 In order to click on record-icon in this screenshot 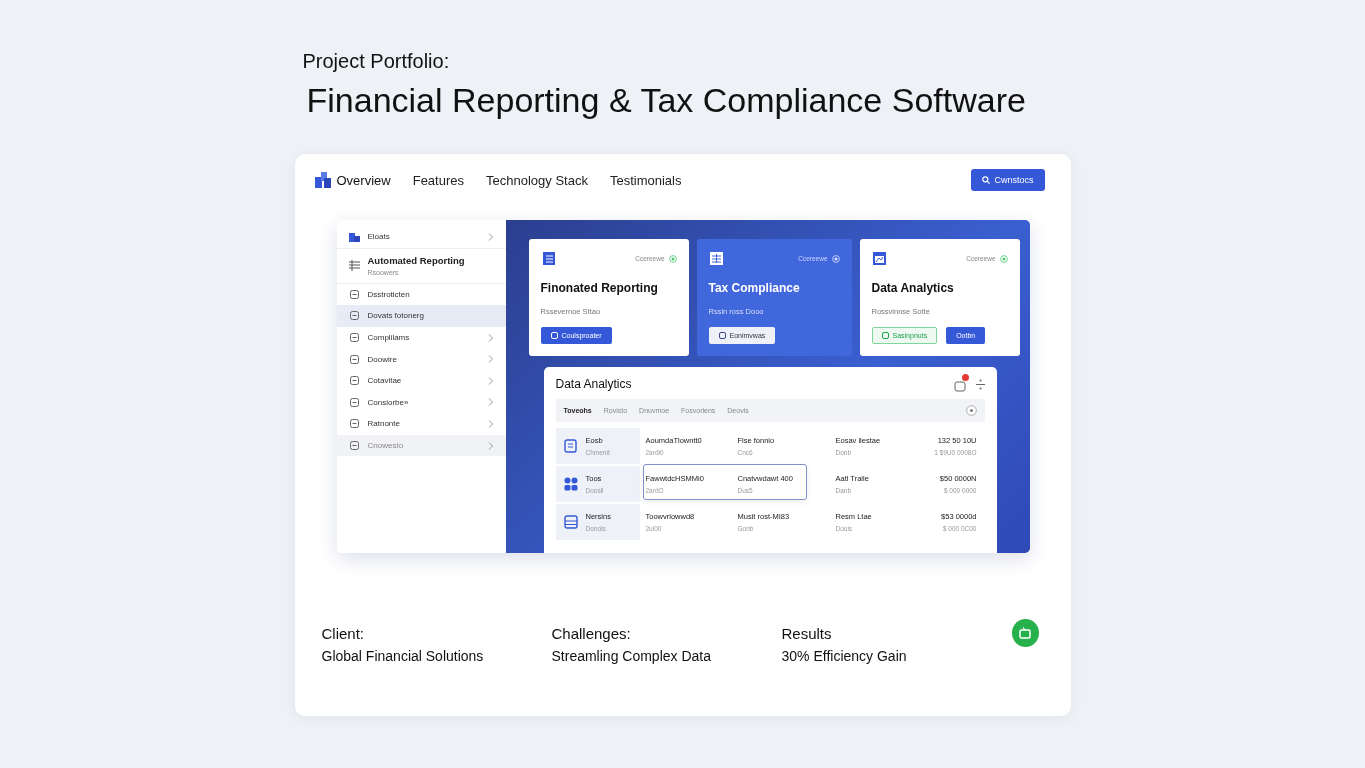, I will do `click(971, 410)`.